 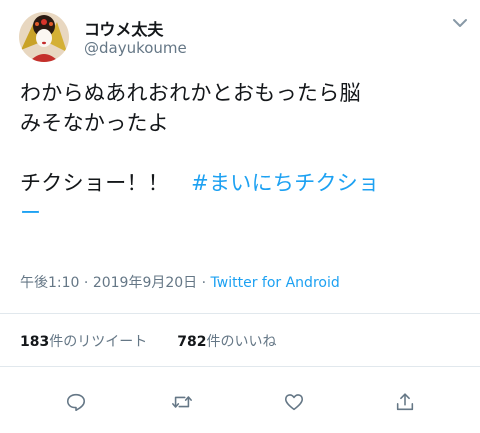 I want to click on retweet-count: 183, so click(x=35, y=342).